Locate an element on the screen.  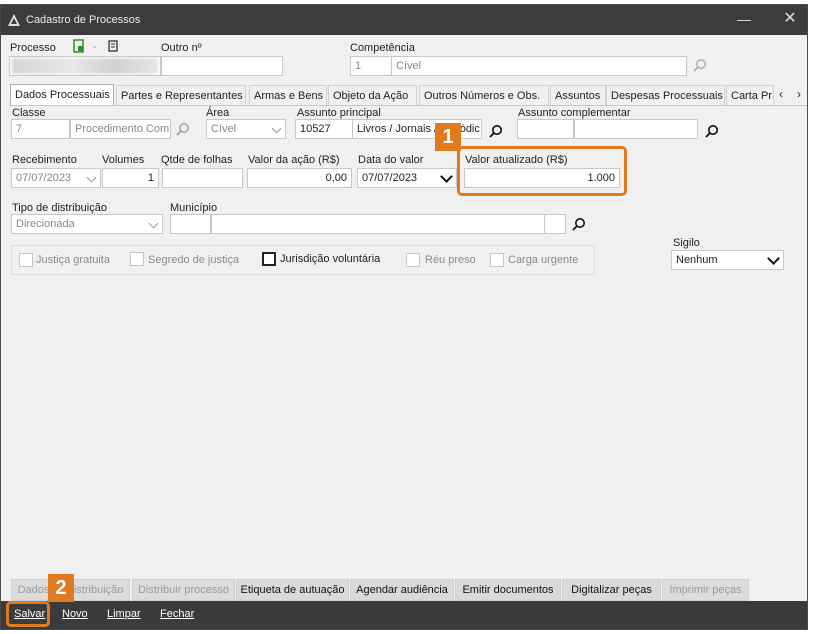
tab-dados-processuais: Dados Processuais is located at coordinates (62, 95).